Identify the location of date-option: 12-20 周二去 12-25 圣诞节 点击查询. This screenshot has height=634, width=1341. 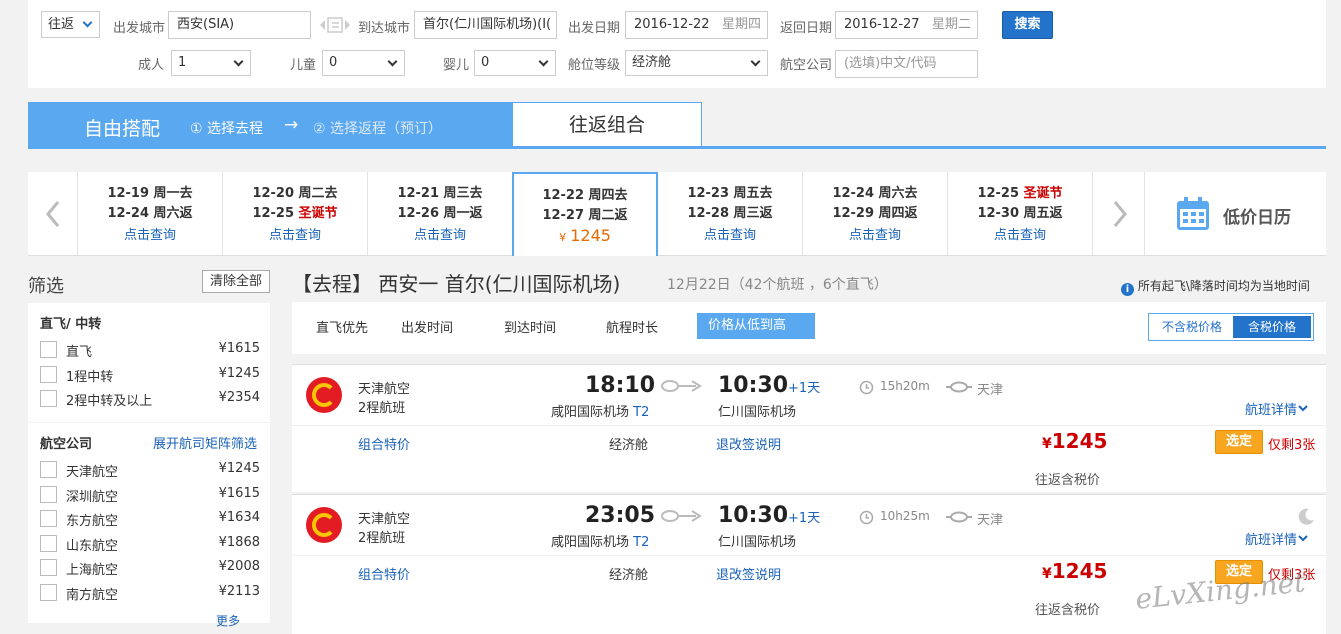
(295, 213).